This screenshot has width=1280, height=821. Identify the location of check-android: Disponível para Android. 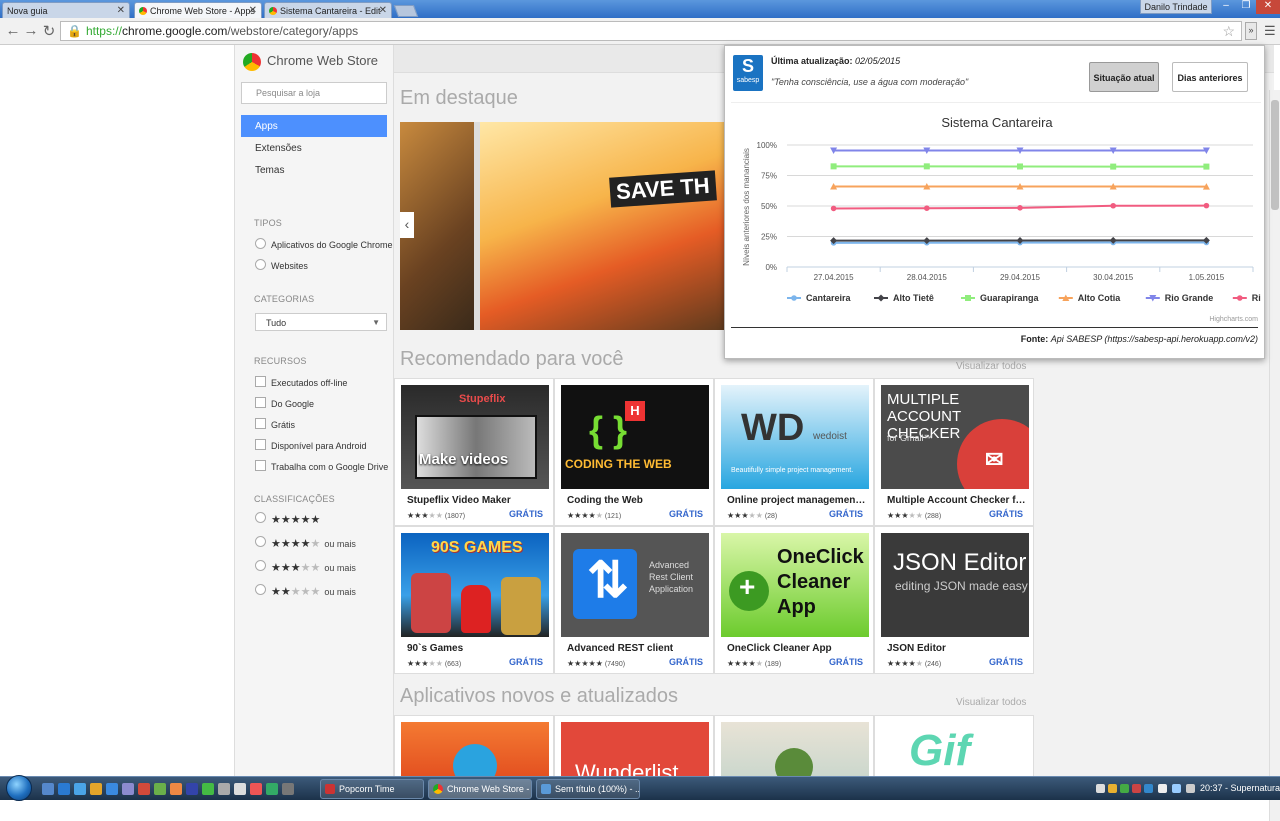
(311, 445).